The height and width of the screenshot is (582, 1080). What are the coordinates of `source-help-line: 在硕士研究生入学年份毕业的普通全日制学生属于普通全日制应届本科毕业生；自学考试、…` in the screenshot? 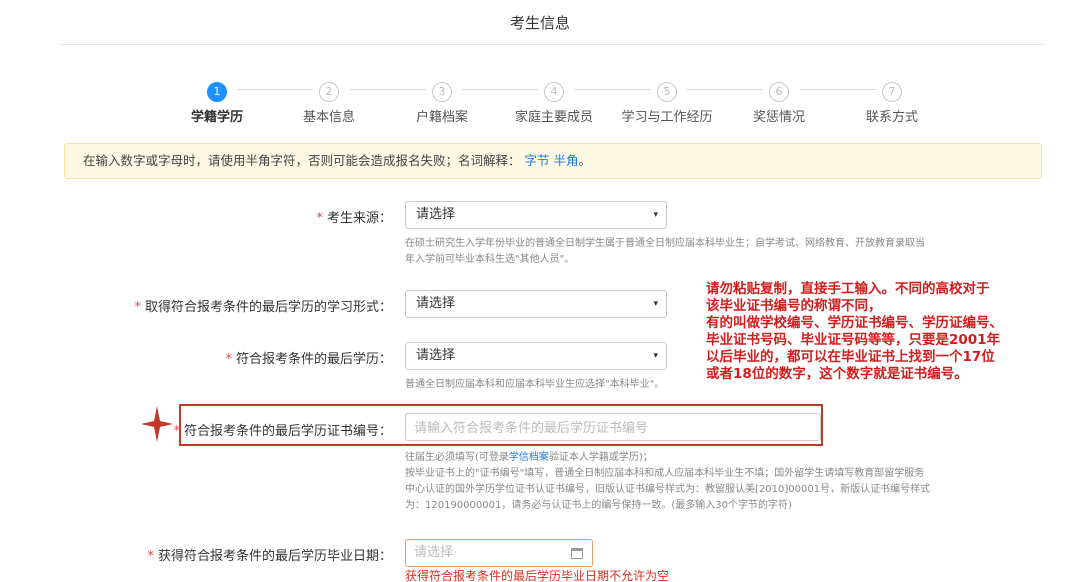 It's located at (665, 243).